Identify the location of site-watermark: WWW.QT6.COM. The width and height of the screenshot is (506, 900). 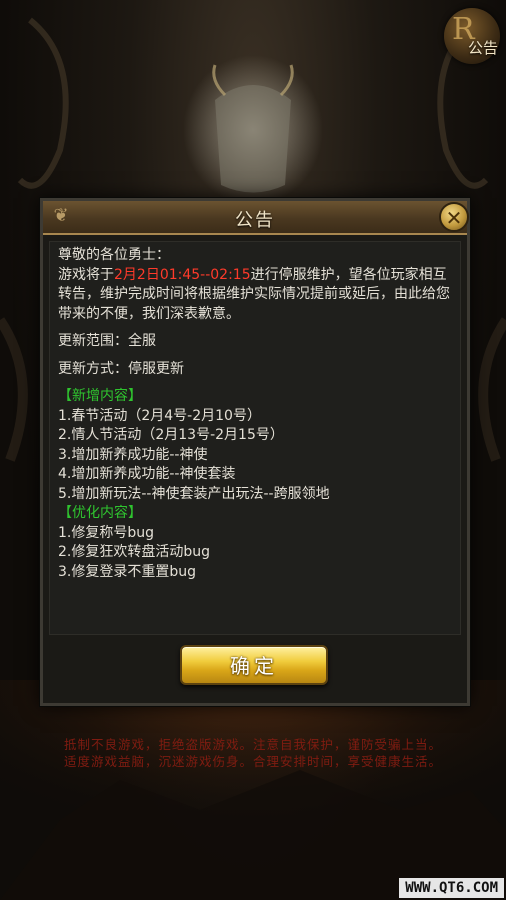
(451, 888).